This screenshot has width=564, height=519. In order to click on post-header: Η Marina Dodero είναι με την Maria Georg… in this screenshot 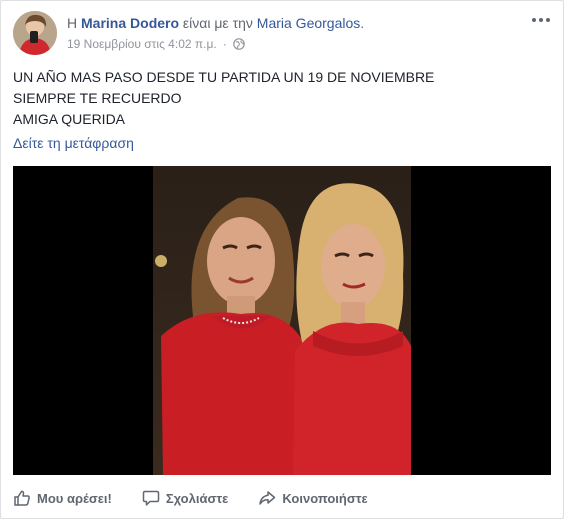, I will do `click(282, 33)`.